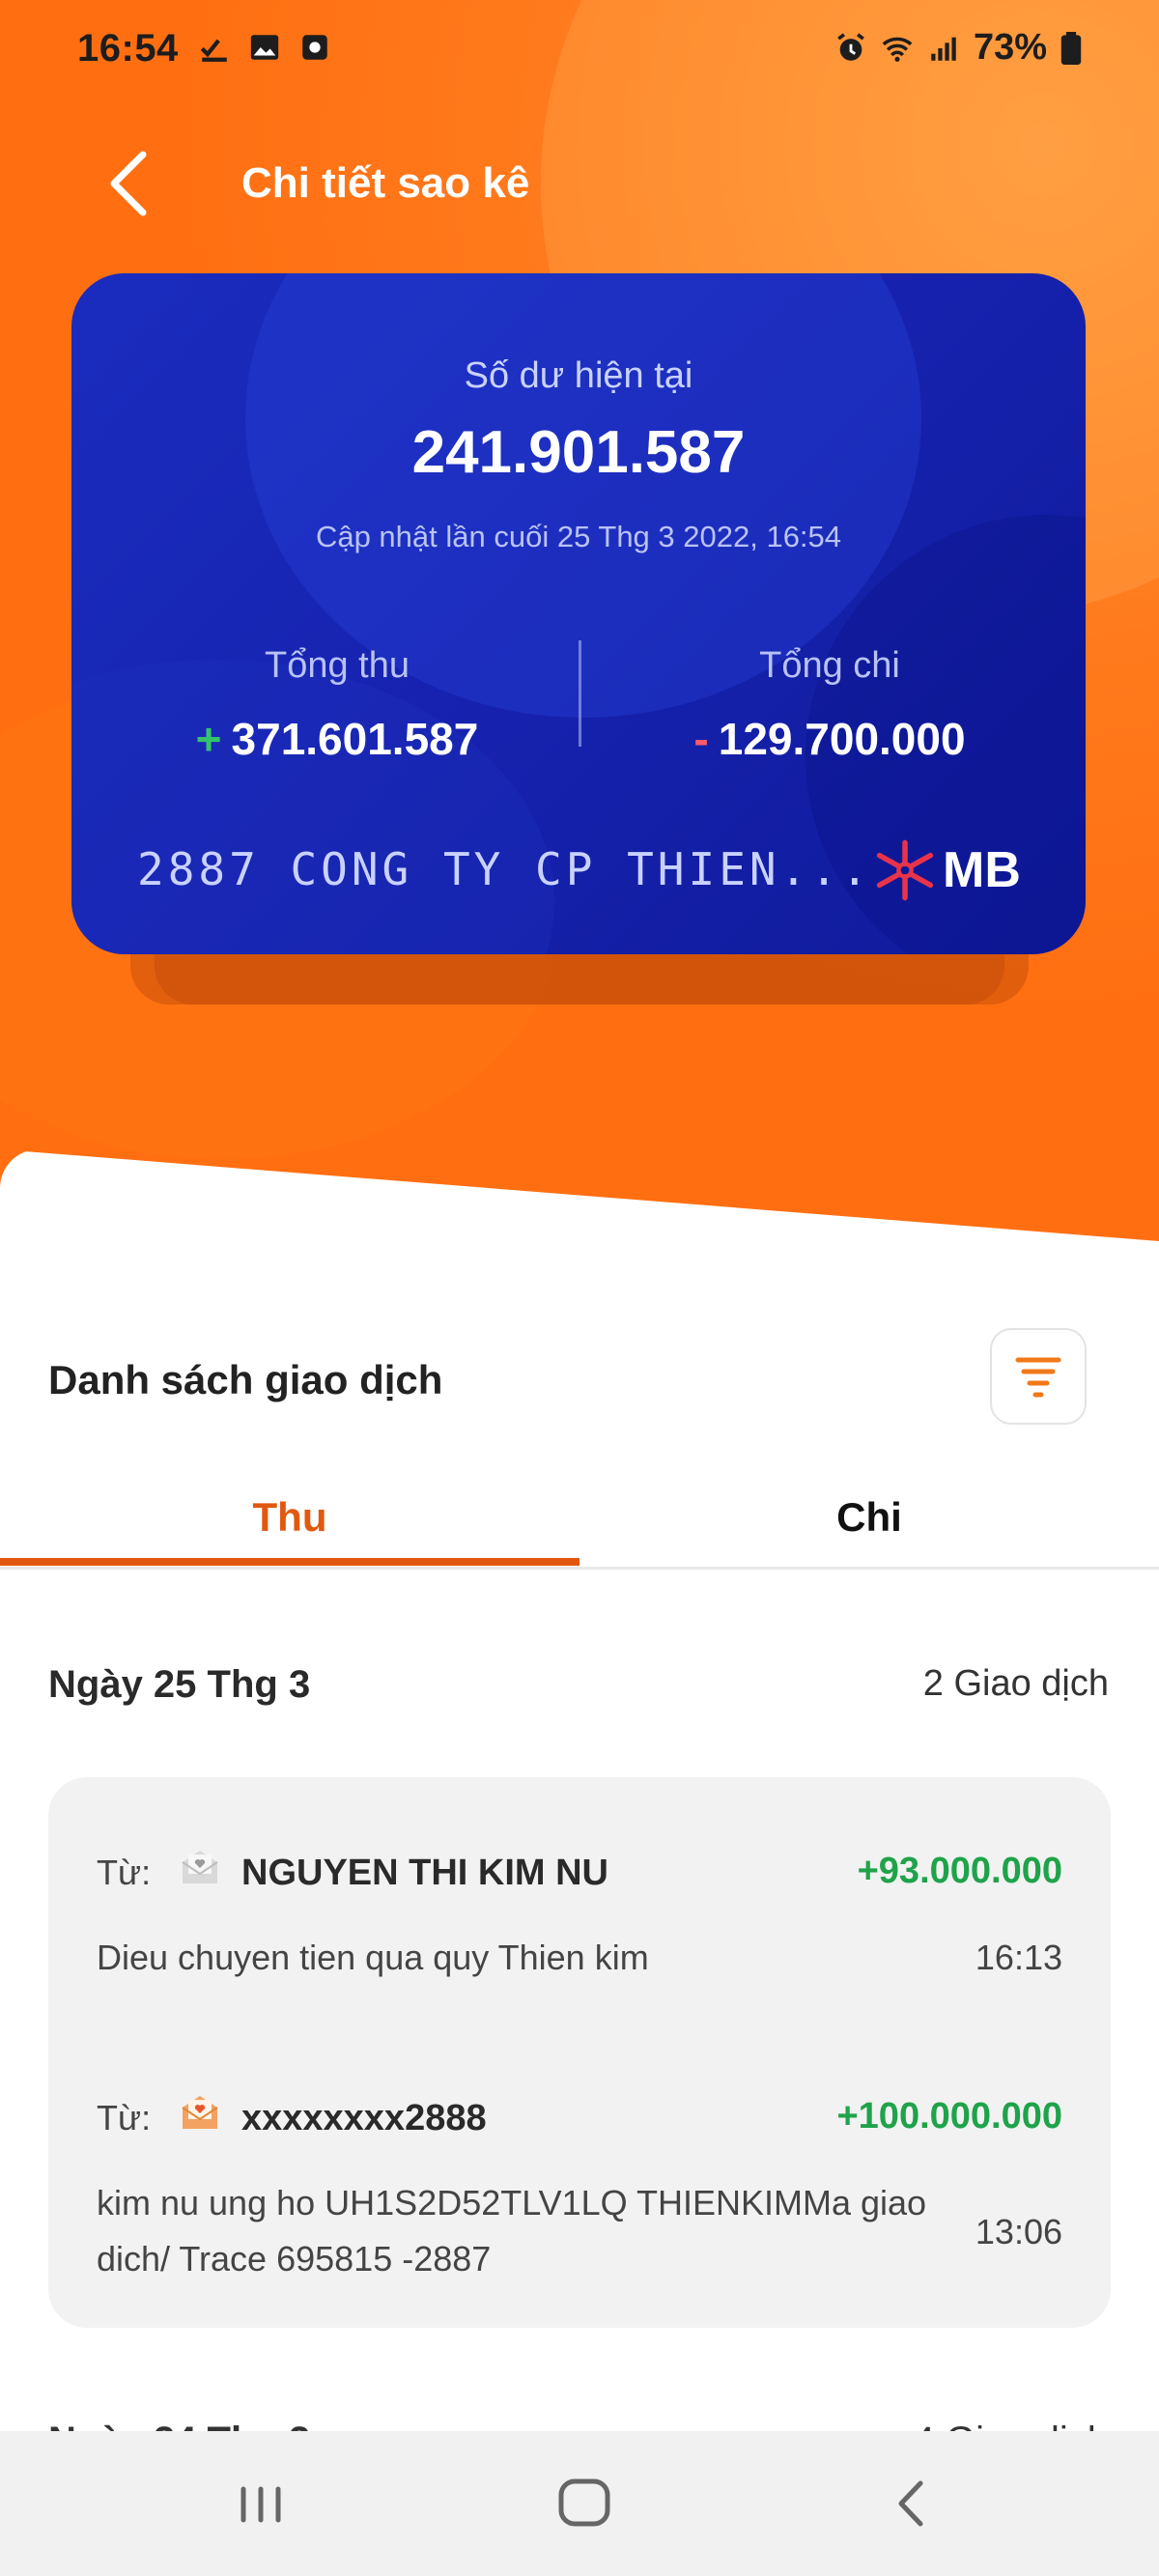 This screenshot has width=1159, height=2576. I want to click on home-icon, so click(584, 2503).